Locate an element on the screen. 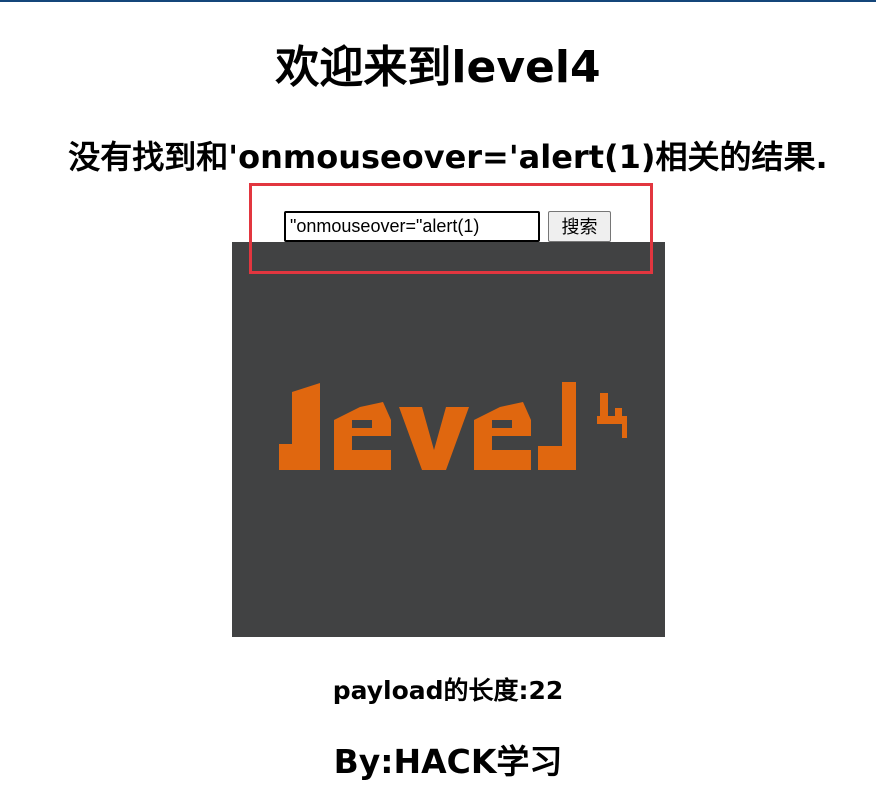 Image resolution: width=876 pixels, height=808 pixels. page-title: 欢迎来到level4 is located at coordinates (438, 67).